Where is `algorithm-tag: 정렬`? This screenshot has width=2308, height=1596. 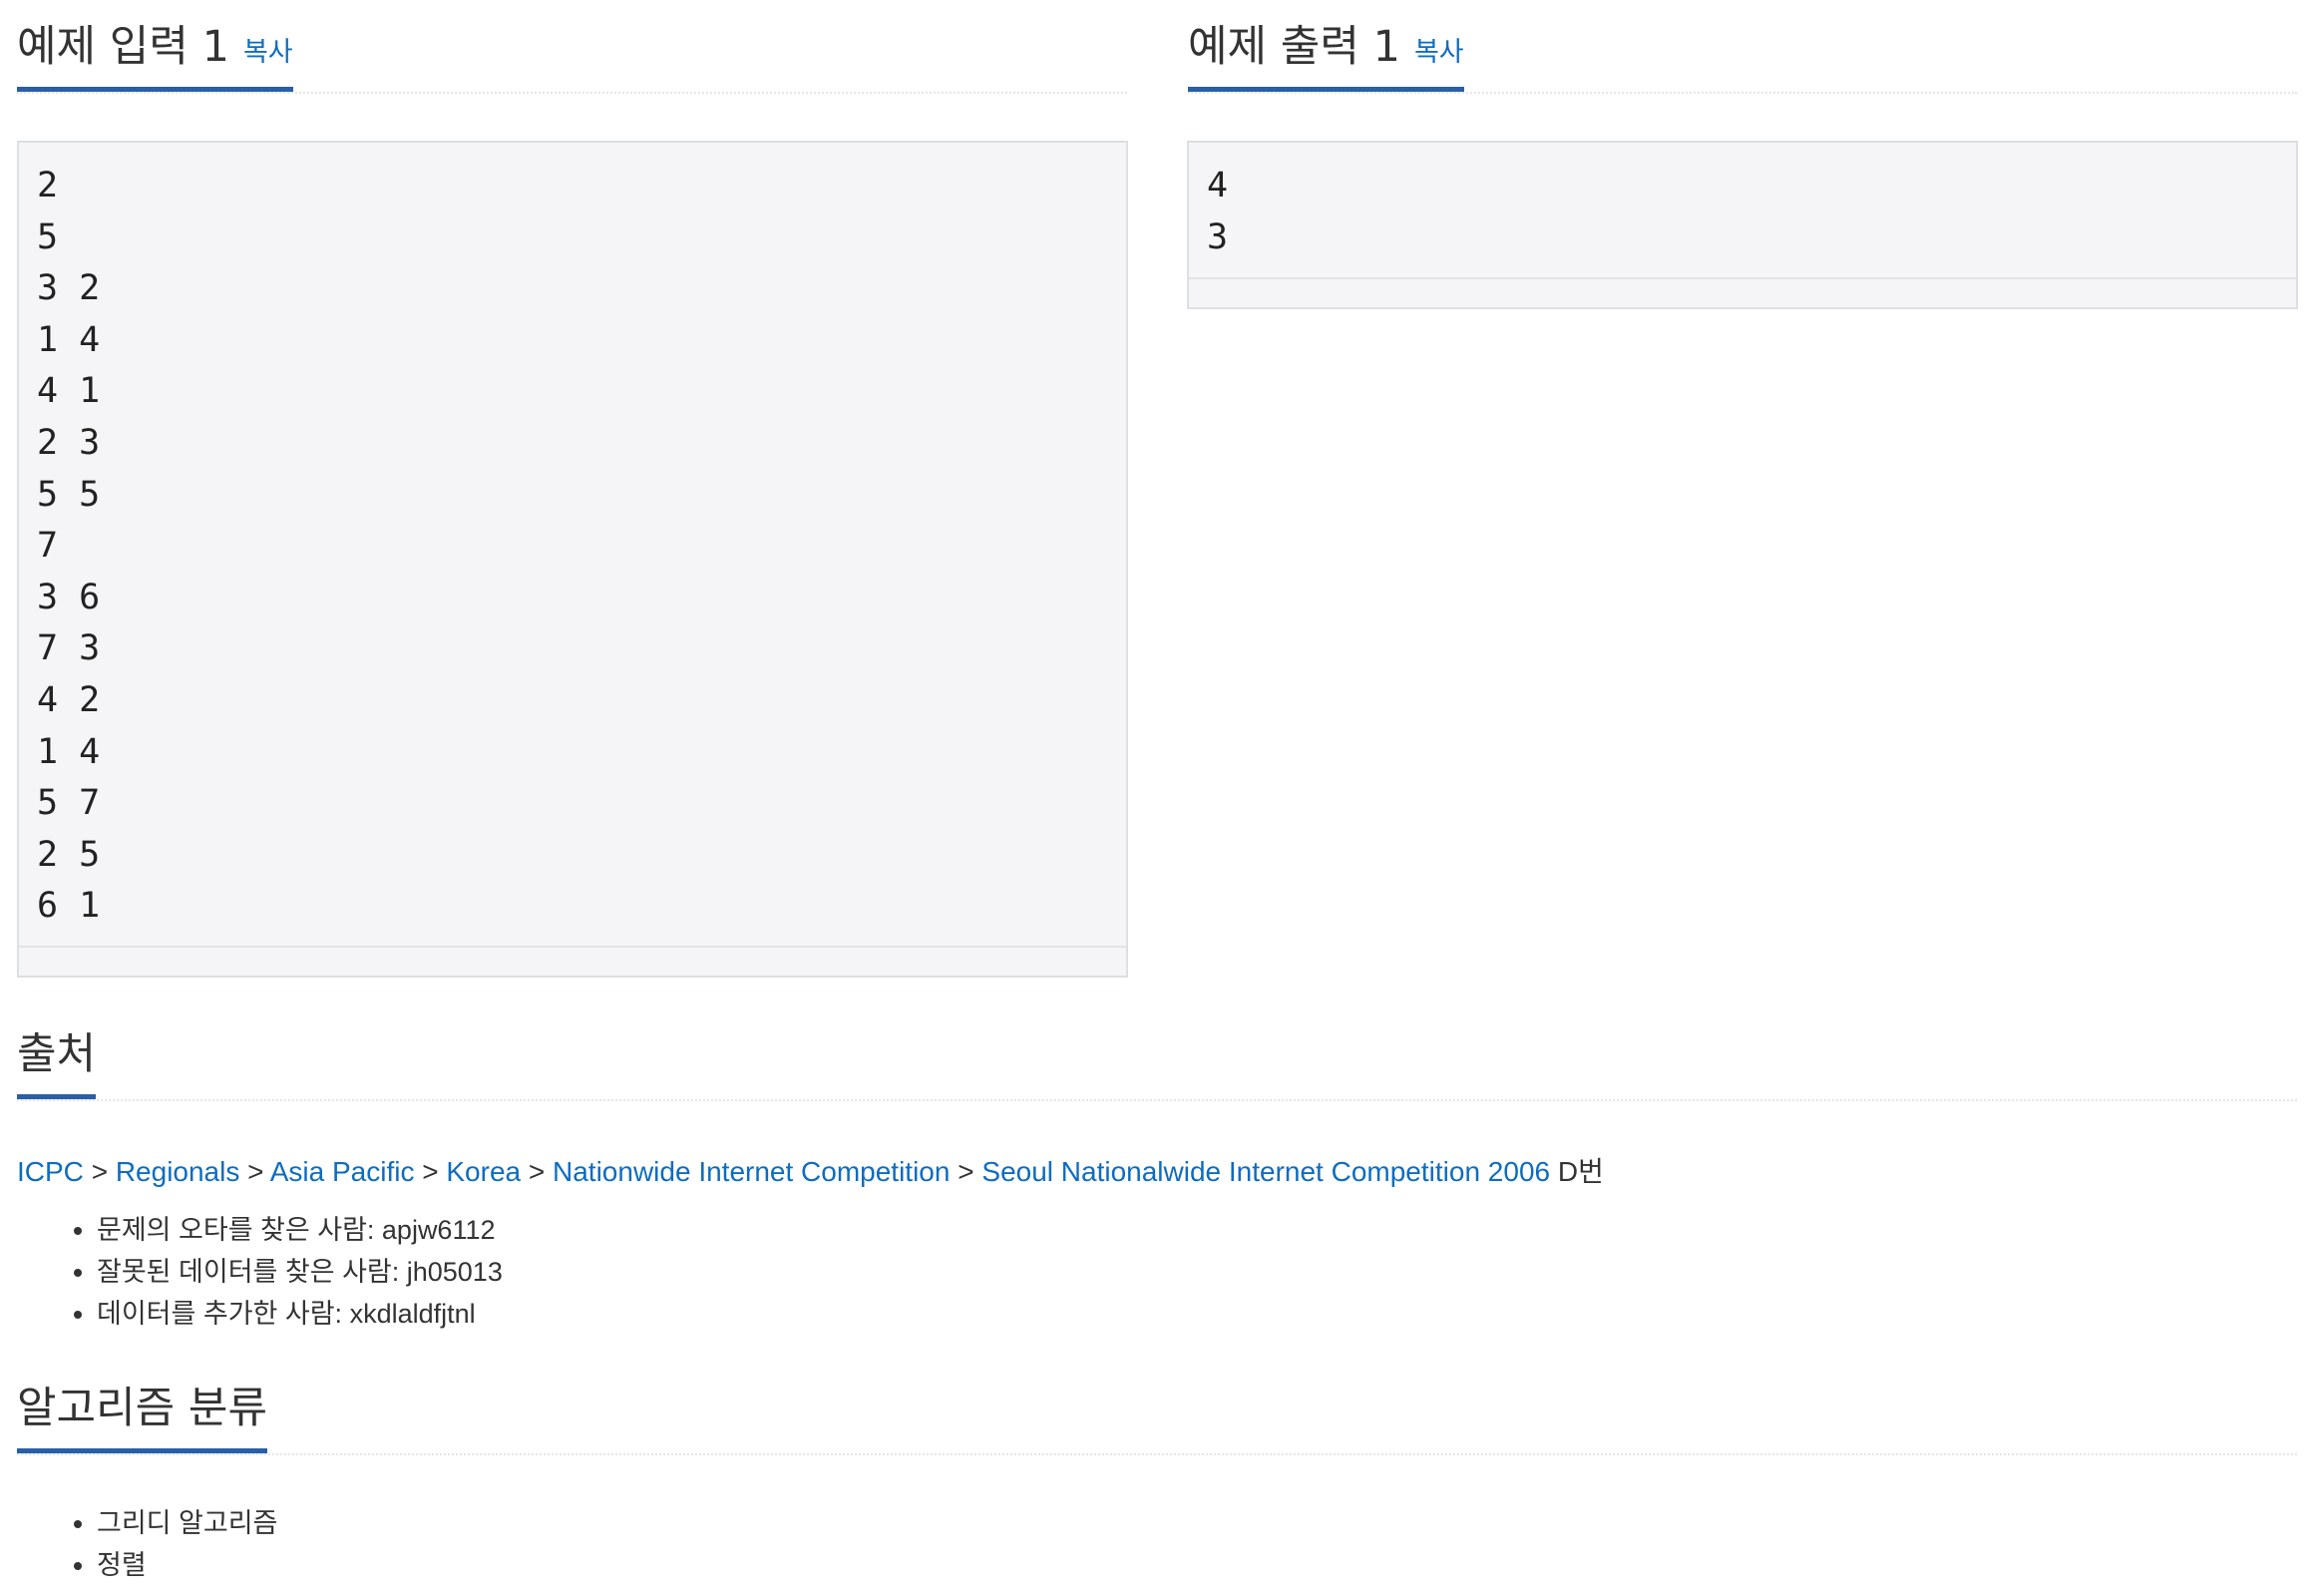
algorithm-tag: 정렬 is located at coordinates (187, 1565).